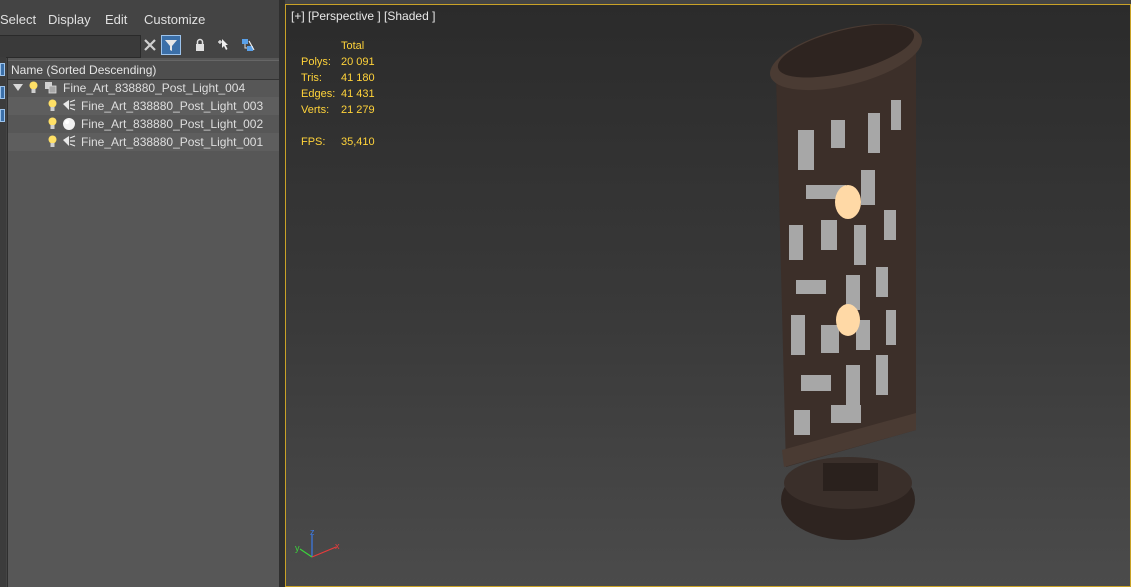 Image resolution: width=1131 pixels, height=587 pixels. What do you see at coordinates (69, 19) in the screenshot?
I see `menu-display: Display` at bounding box center [69, 19].